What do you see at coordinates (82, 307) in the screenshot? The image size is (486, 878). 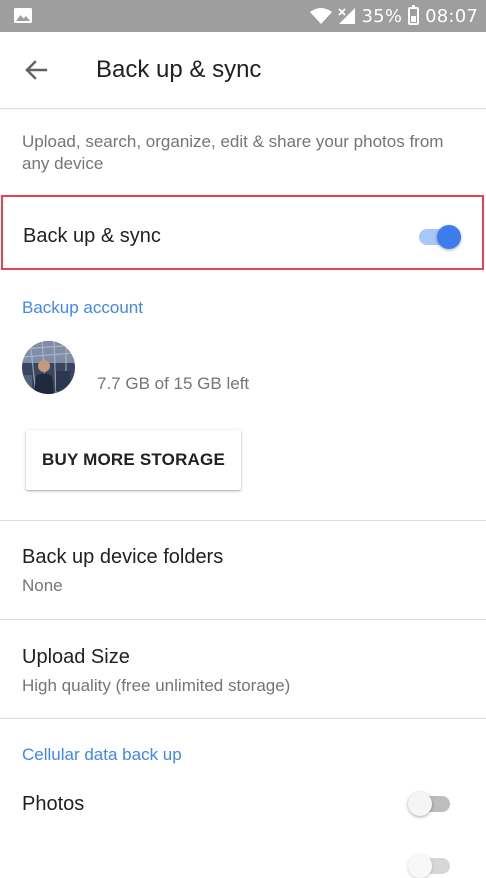 I see `backup-account-header: Backup account` at bounding box center [82, 307].